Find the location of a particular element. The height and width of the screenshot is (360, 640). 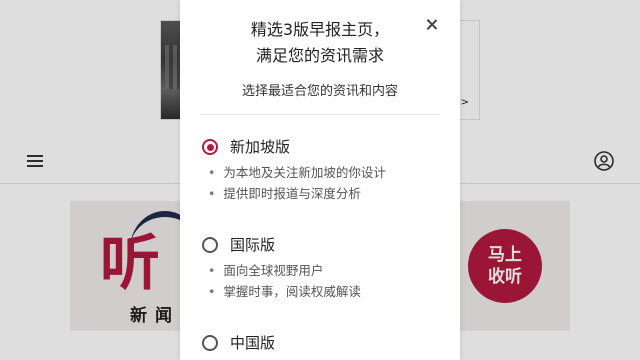

option-description: 面向全球视野用户 掌握时事，阅读权威解读 is located at coordinates (284, 281).